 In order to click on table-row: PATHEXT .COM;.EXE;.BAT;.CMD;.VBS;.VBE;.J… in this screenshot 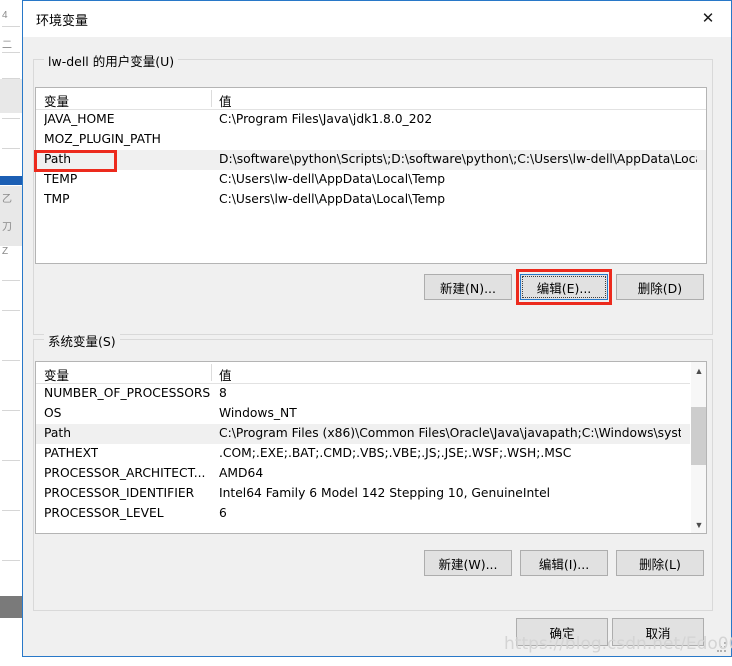, I will do `click(371, 454)`.